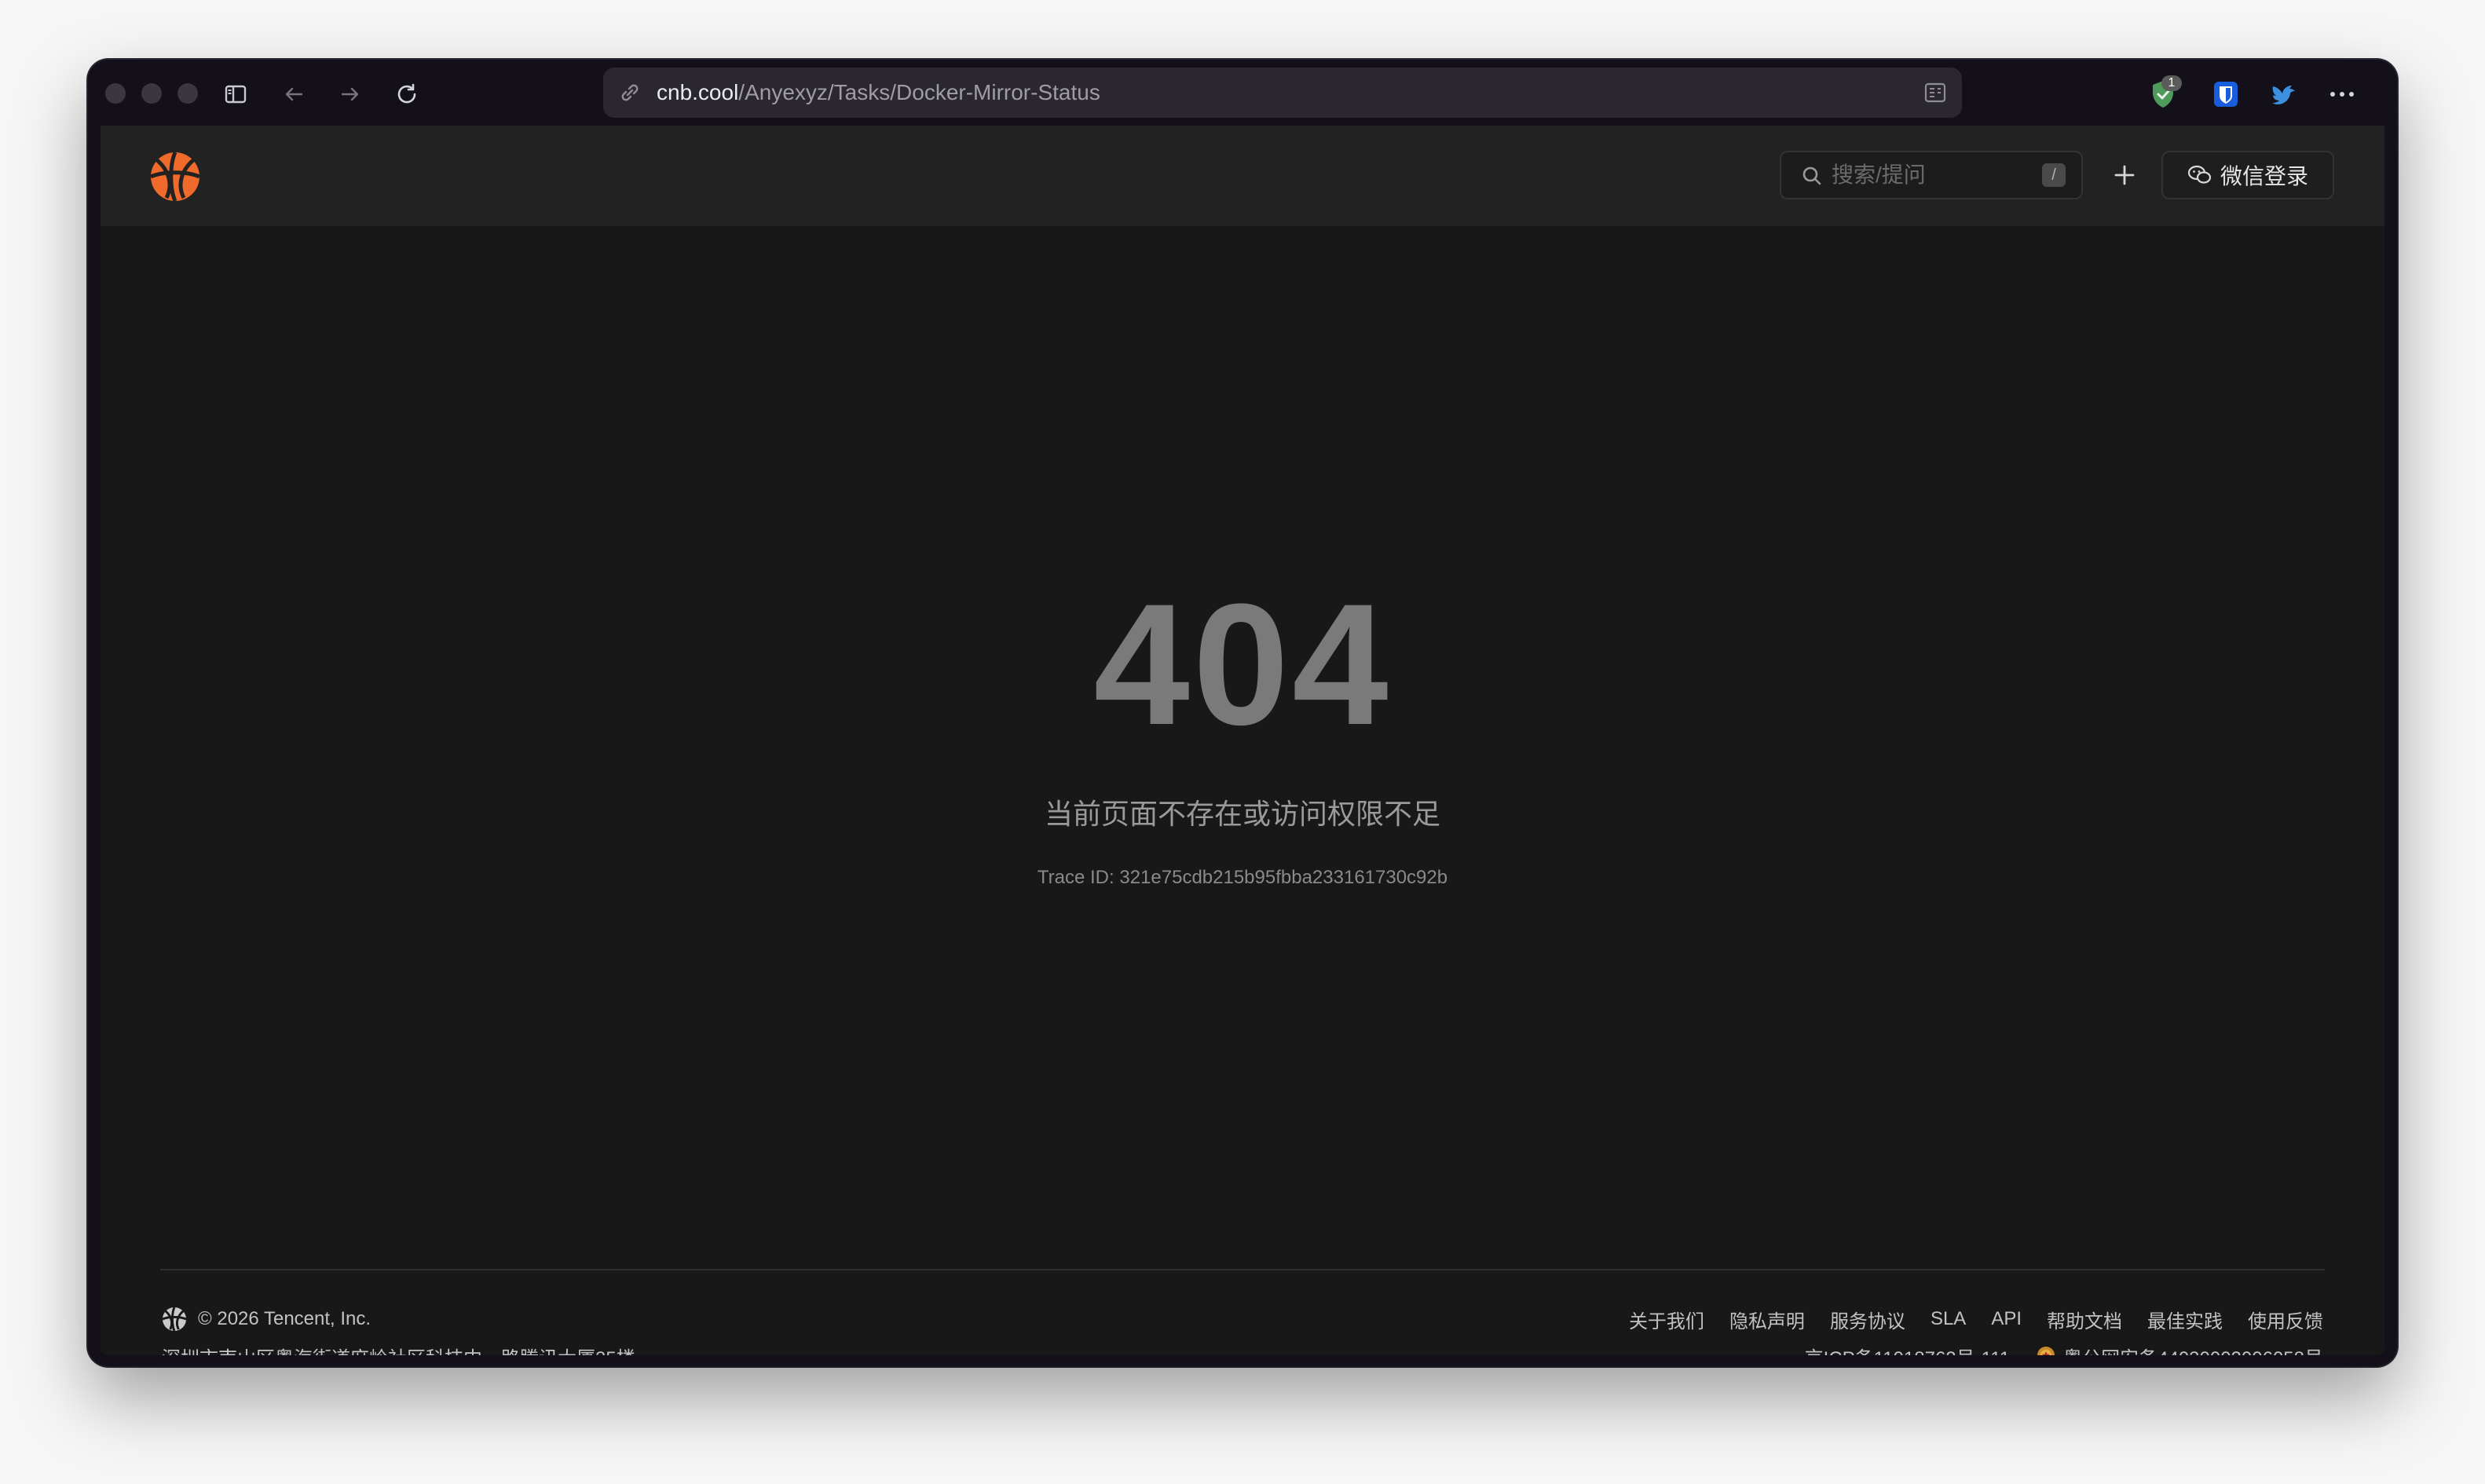 This screenshot has height=1484, width=2485. Describe the element at coordinates (399, 1349) in the screenshot. I see `footer-address: 深圳市南山区粤海街道麻岭社区科技中一路腾讯大厦35楼` at that location.